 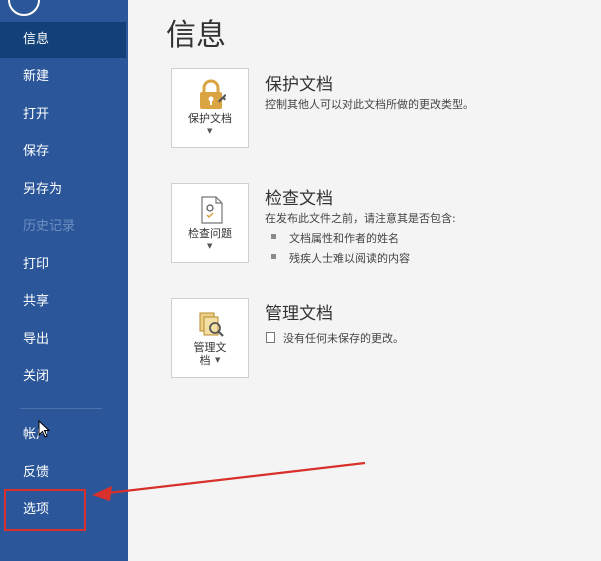 What do you see at coordinates (270, 337) in the screenshot?
I see `document-icon` at bounding box center [270, 337].